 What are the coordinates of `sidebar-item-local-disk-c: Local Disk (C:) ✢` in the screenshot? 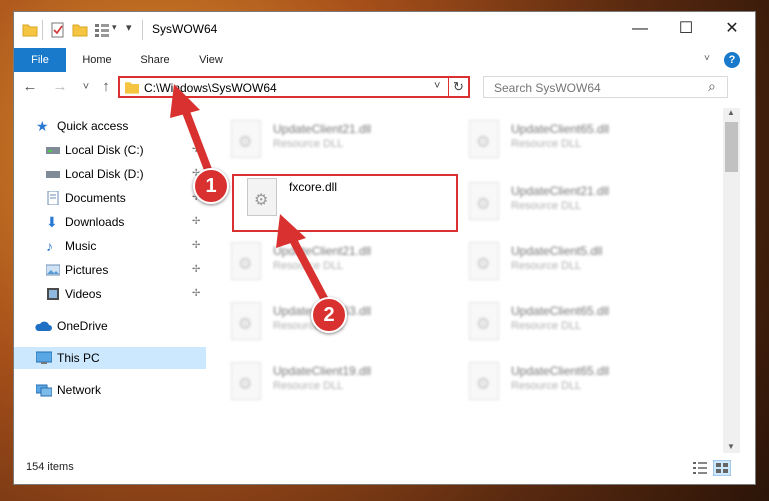 It's located at (110, 150).